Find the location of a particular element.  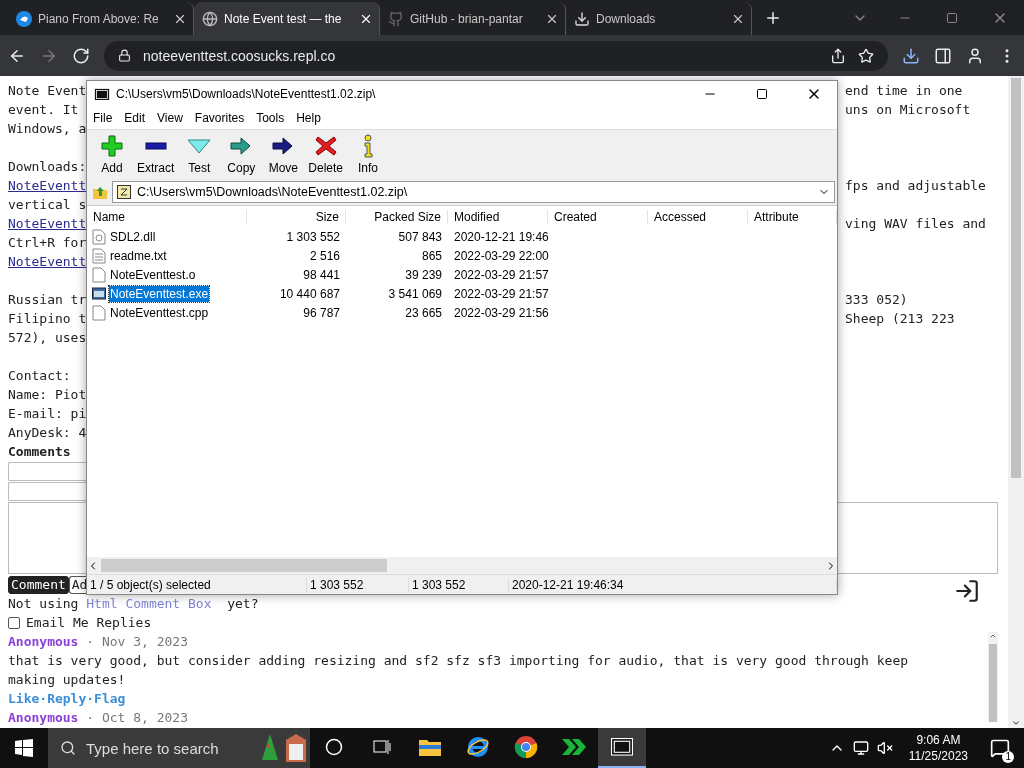

page-text: fps and adjustable is located at coordinates (916, 186).